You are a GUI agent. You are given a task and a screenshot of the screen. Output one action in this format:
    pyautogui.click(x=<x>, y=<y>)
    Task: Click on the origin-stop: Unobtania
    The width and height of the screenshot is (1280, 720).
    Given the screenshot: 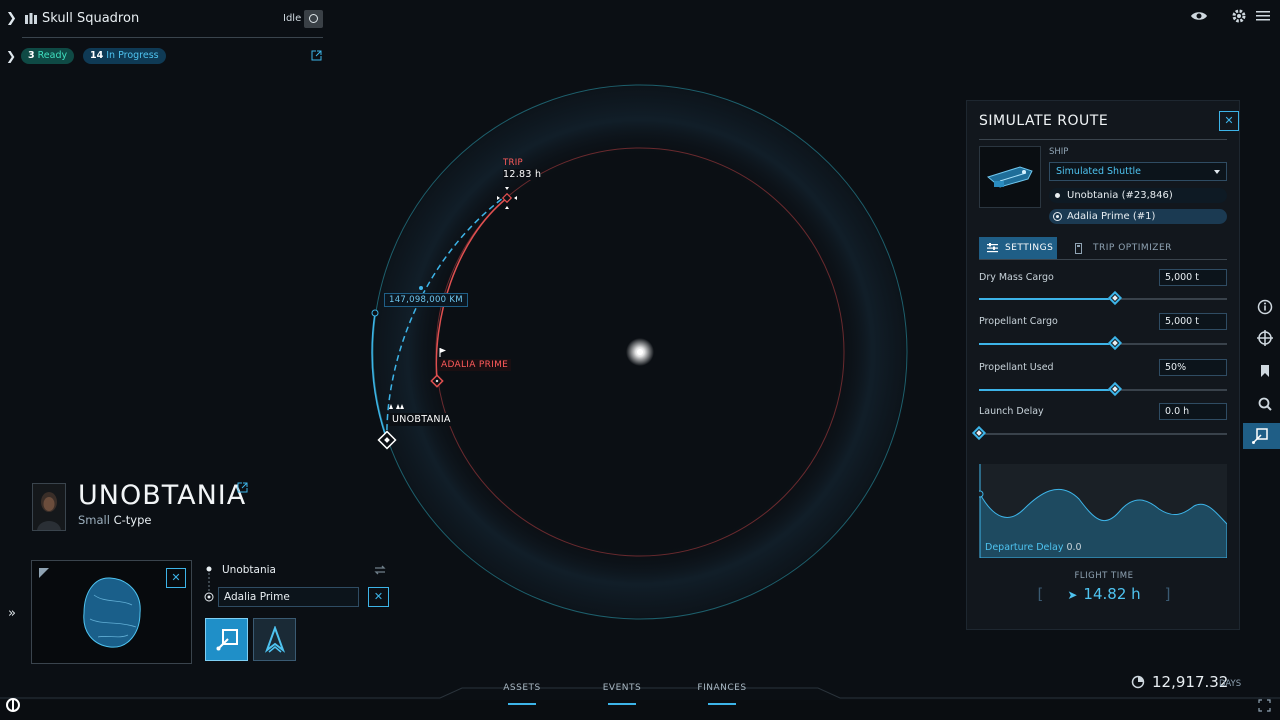 What is the action you would take?
    pyautogui.click(x=249, y=570)
    